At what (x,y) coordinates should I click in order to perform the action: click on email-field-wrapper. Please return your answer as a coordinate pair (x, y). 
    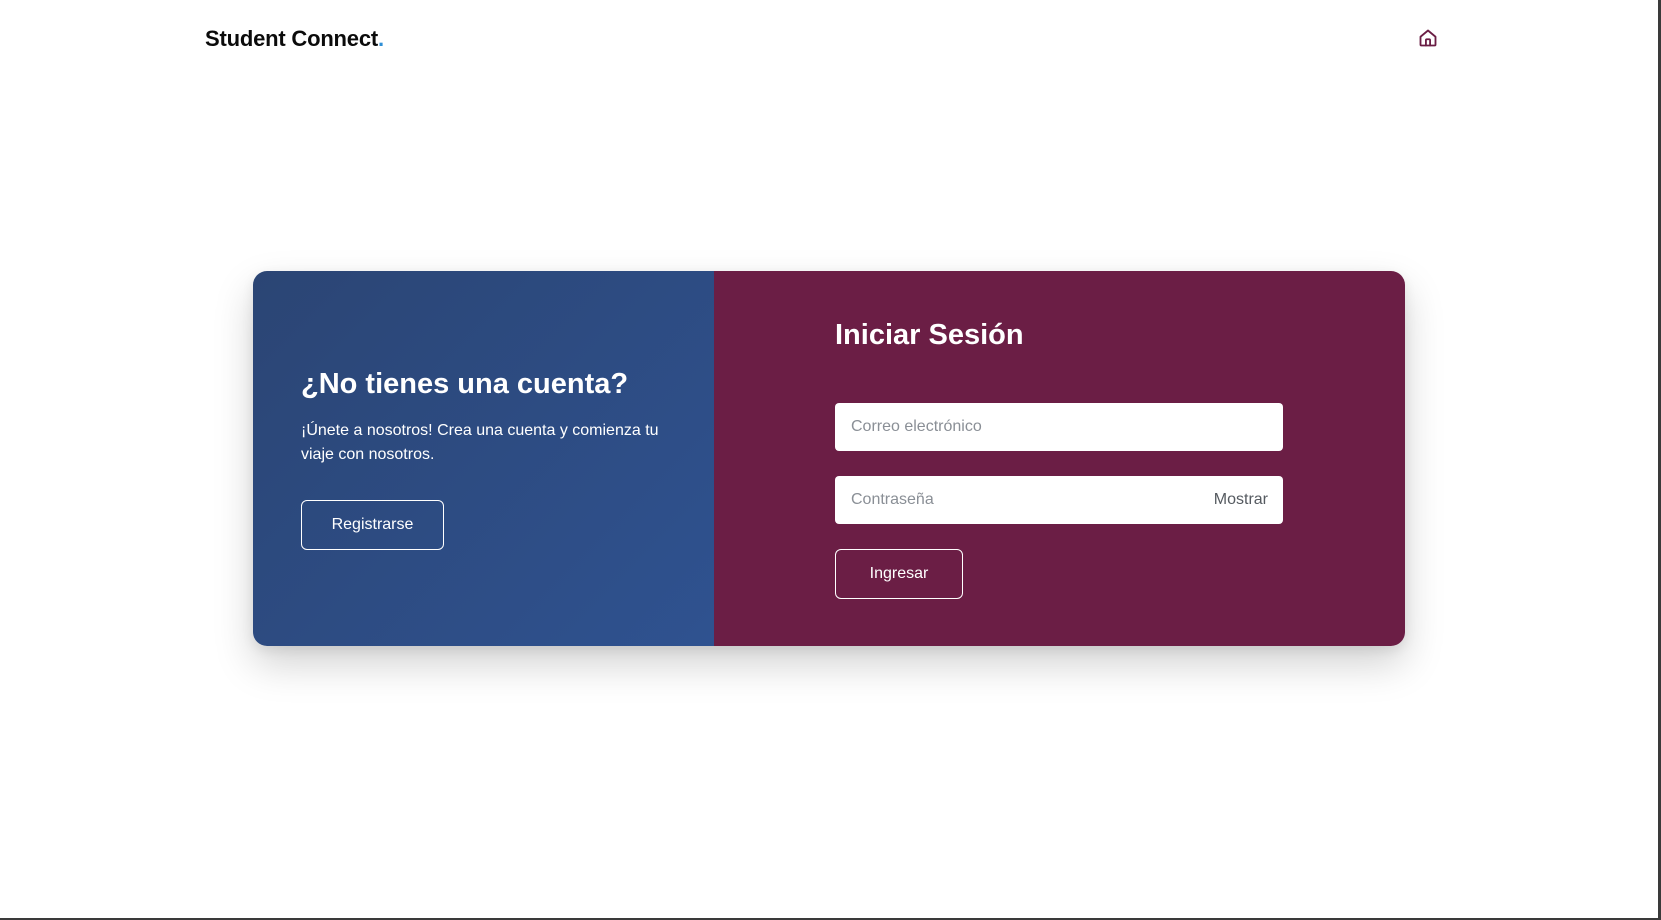
    Looking at the image, I should click on (1059, 427).